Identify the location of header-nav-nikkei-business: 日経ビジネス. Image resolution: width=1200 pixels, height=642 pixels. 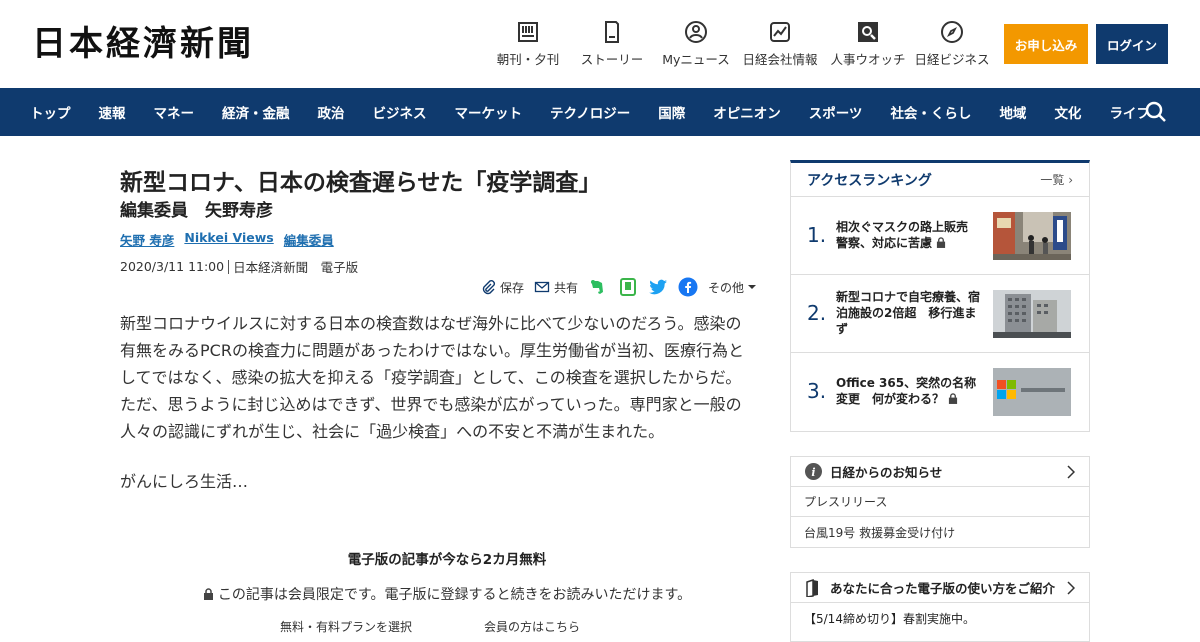
(952, 44).